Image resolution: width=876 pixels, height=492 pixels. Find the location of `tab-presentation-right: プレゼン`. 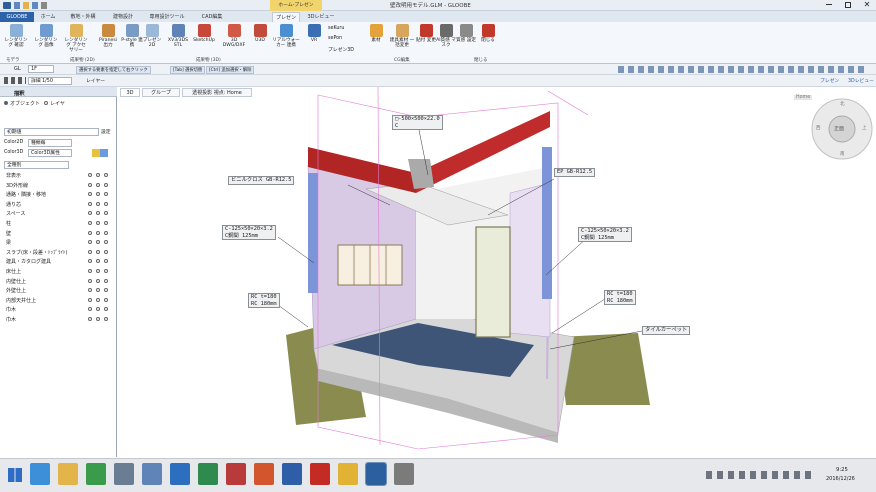

tab-presentation-right: プレゼン is located at coordinates (829, 80).